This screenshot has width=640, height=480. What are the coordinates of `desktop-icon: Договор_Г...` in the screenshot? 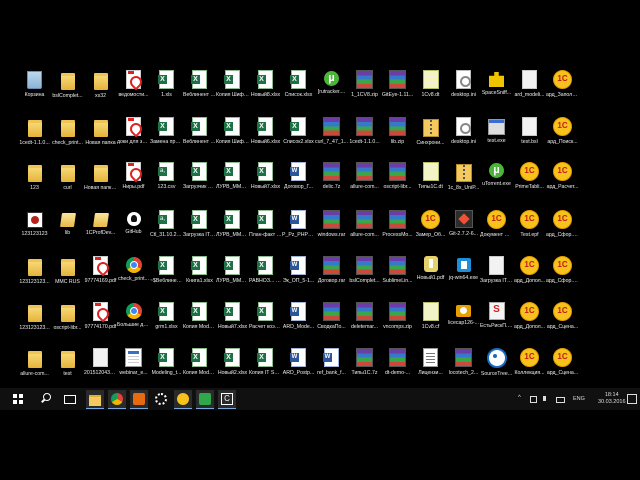 It's located at (298, 182).